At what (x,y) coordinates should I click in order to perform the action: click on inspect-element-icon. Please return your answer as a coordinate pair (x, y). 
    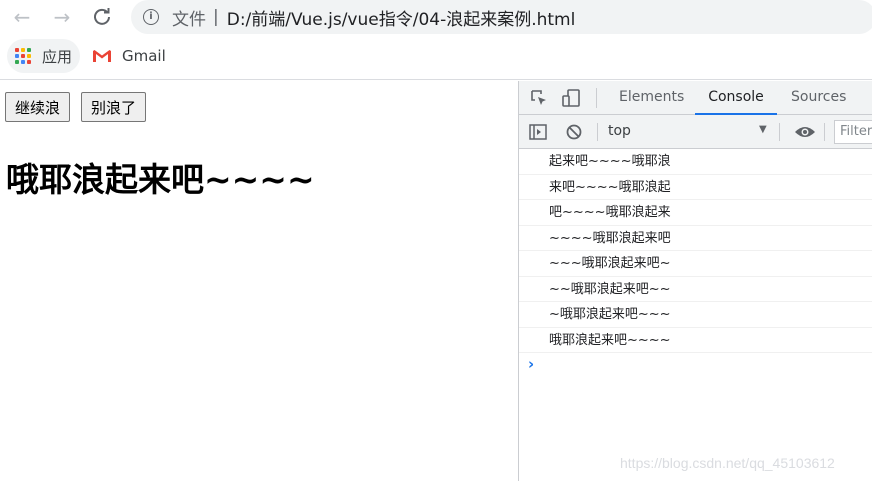
    Looking at the image, I should click on (539, 98).